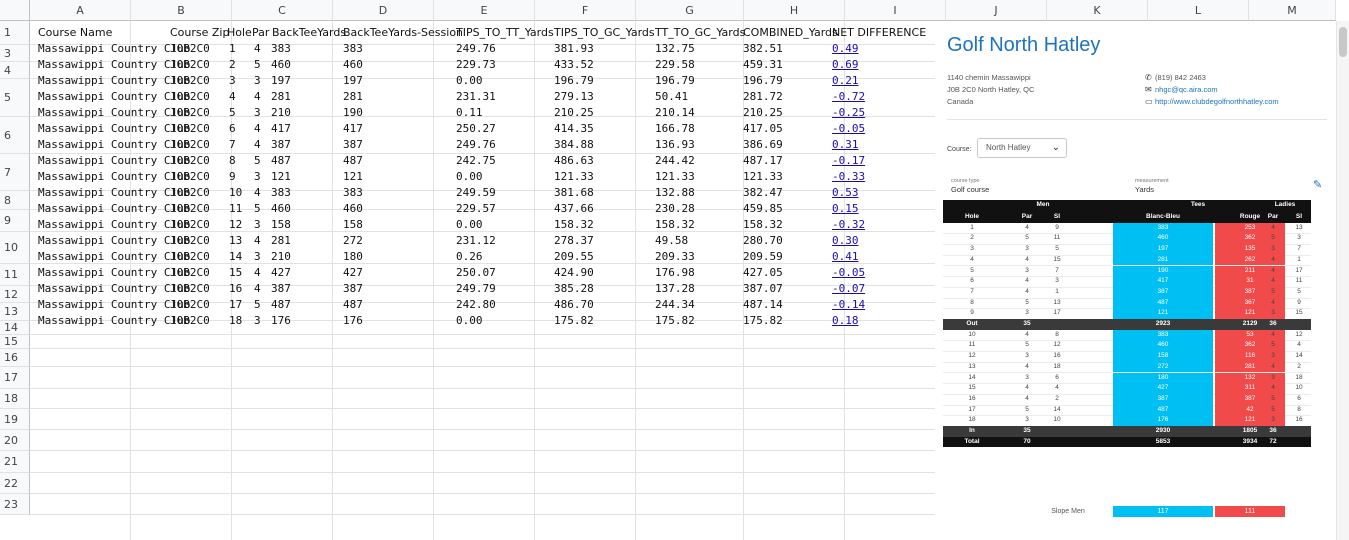  Describe the element at coordinates (484, 10) in the screenshot. I see `column-header-e: E` at that location.